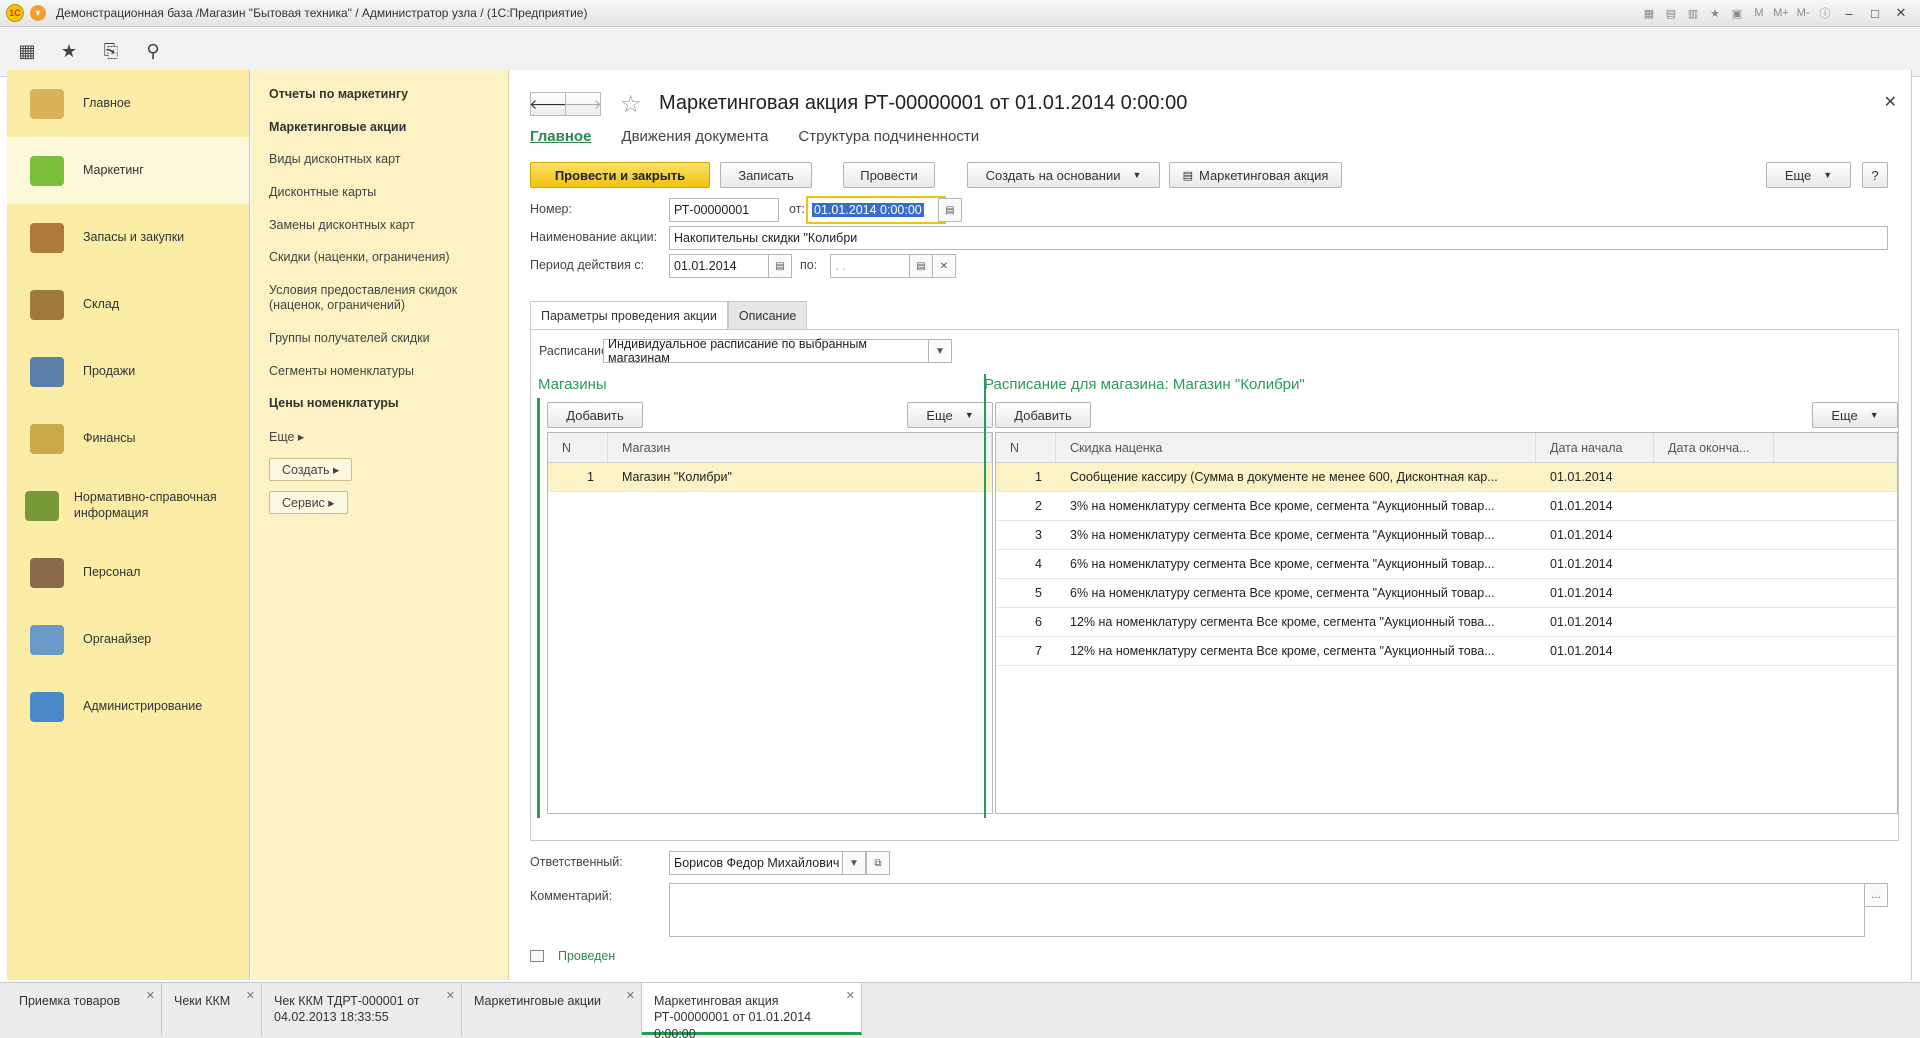 The image size is (1920, 1038). What do you see at coordinates (128, 572) in the screenshot?
I see `section-item: Персонал` at bounding box center [128, 572].